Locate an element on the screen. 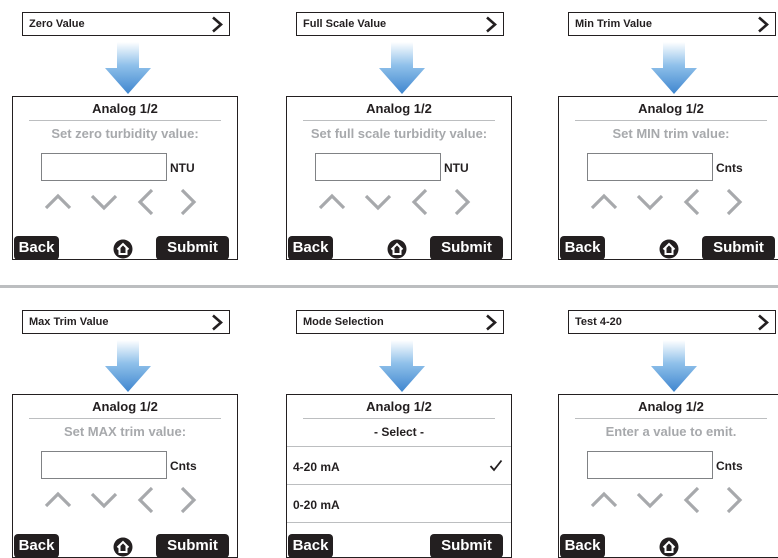 The width and height of the screenshot is (778, 558). menu-item-label: Zero Value is located at coordinates (57, 24).